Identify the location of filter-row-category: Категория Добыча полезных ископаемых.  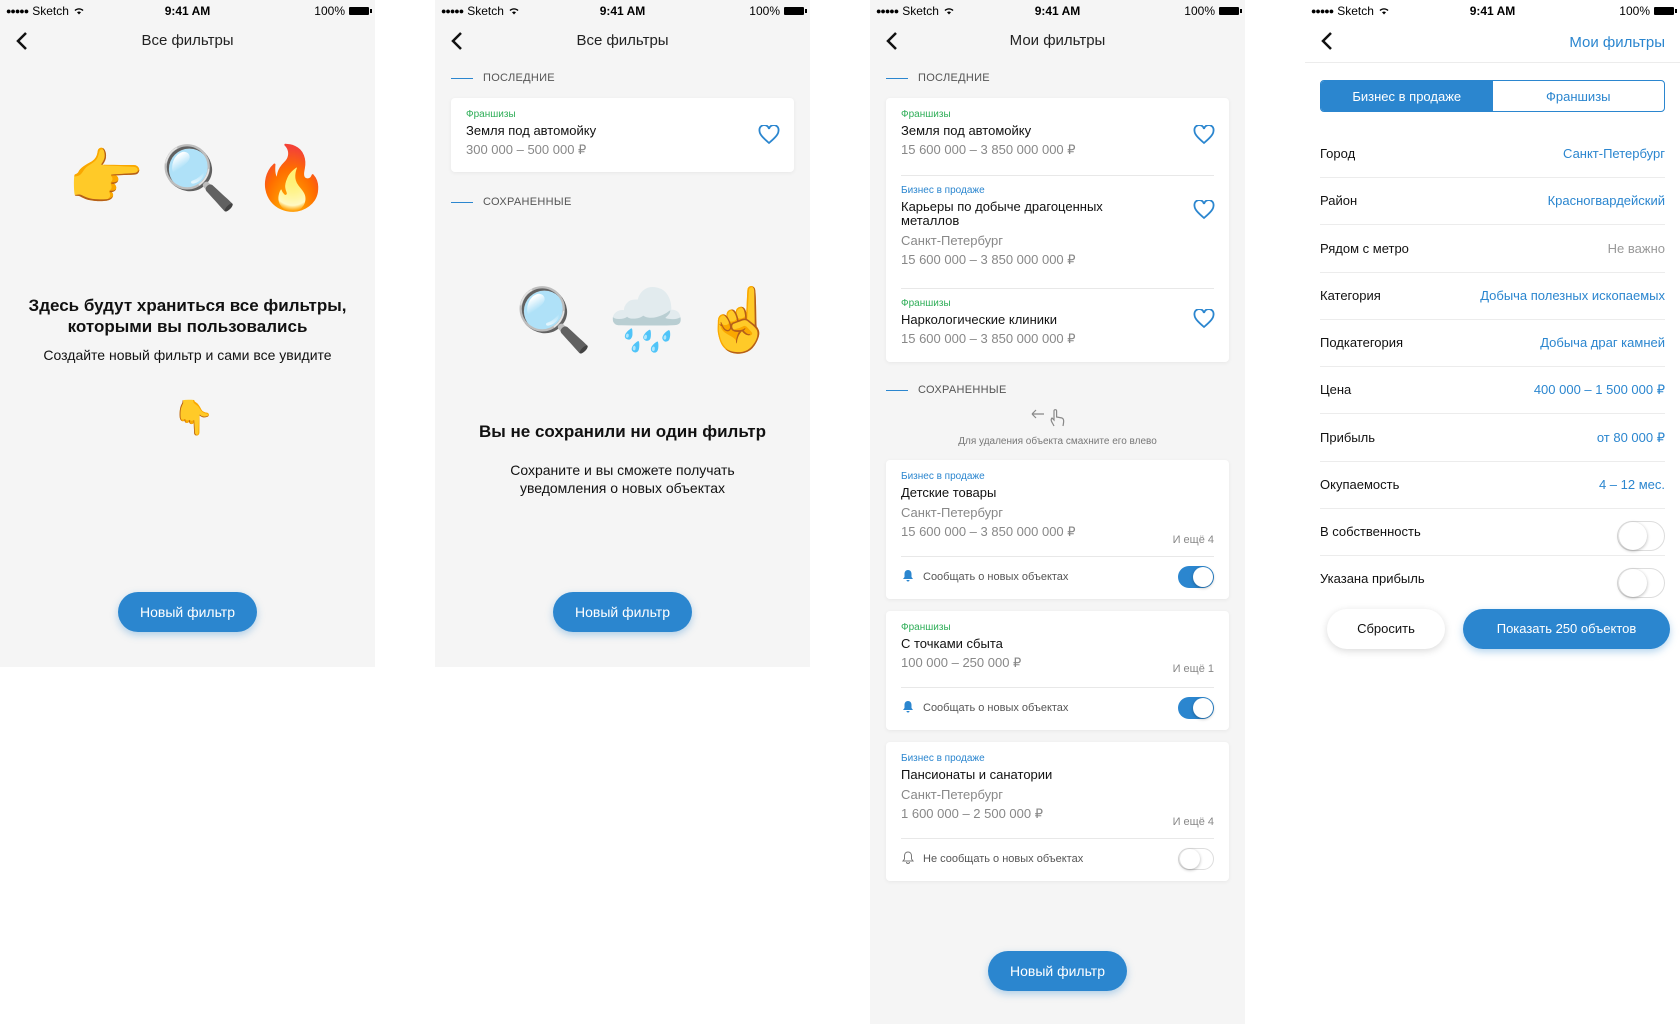
(1492, 296).